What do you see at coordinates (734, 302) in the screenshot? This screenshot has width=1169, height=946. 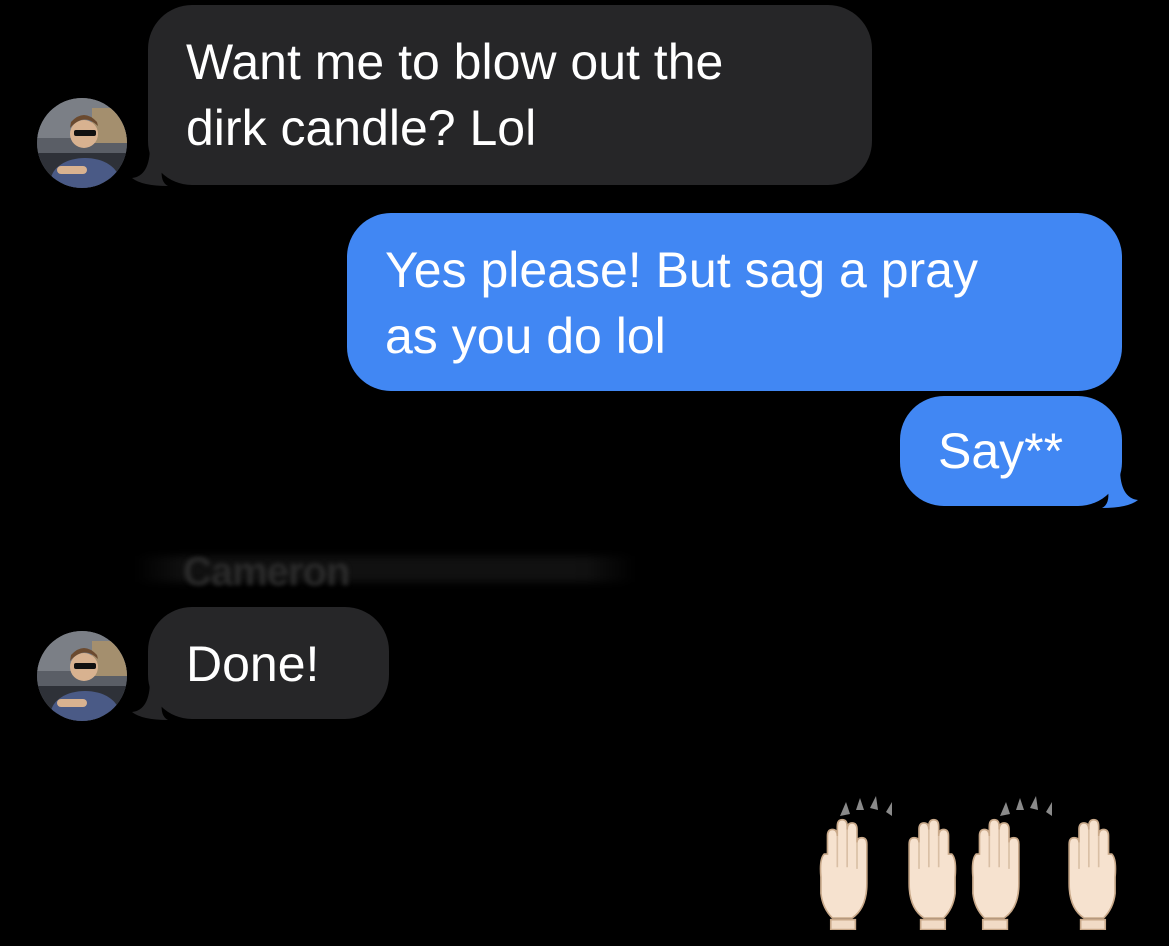 I see `outgoing-message-bubble: Yes please! But sag a pray as you do lol` at bounding box center [734, 302].